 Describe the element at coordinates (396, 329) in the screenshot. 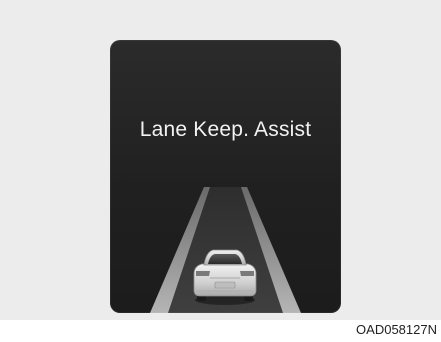

I see `figure-code: OAD058127N` at that location.